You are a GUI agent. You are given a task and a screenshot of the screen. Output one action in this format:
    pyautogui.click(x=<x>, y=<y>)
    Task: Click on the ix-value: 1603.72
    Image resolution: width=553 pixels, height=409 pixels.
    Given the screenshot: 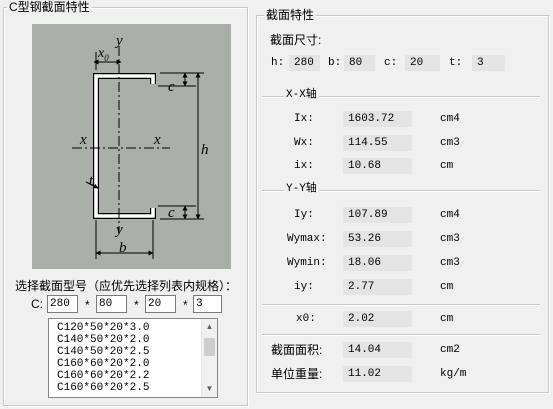 What is the action you would take?
    pyautogui.click(x=377, y=119)
    